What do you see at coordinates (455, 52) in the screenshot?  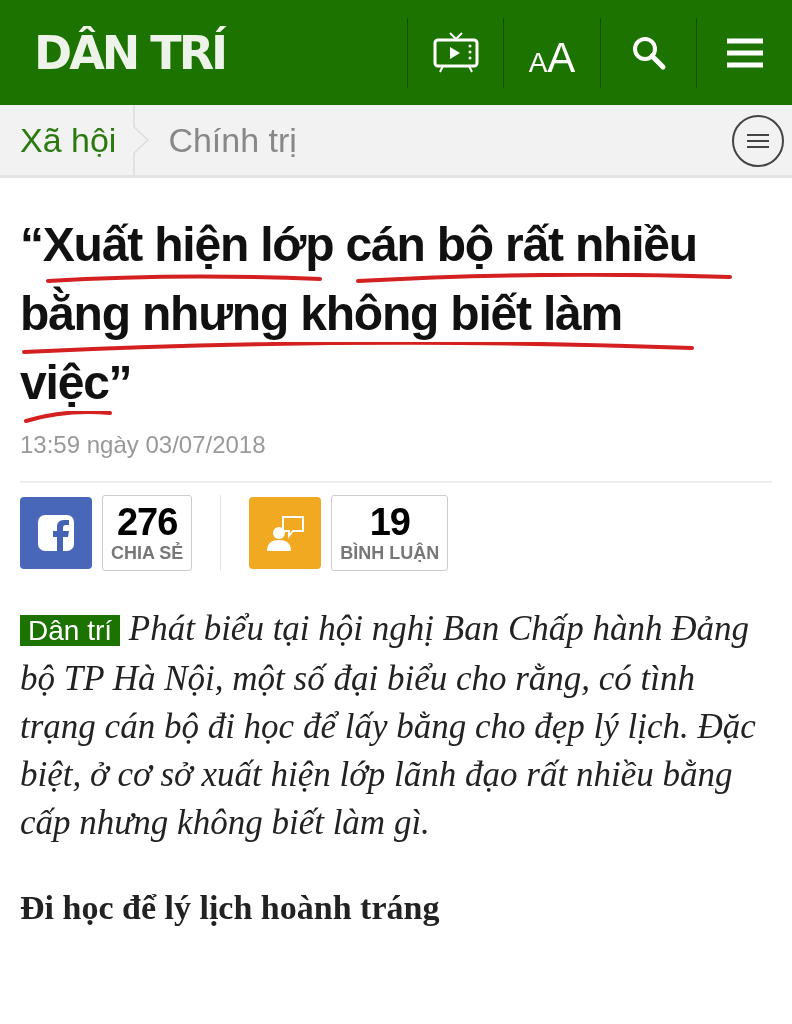 I see `tv-icon` at bounding box center [455, 52].